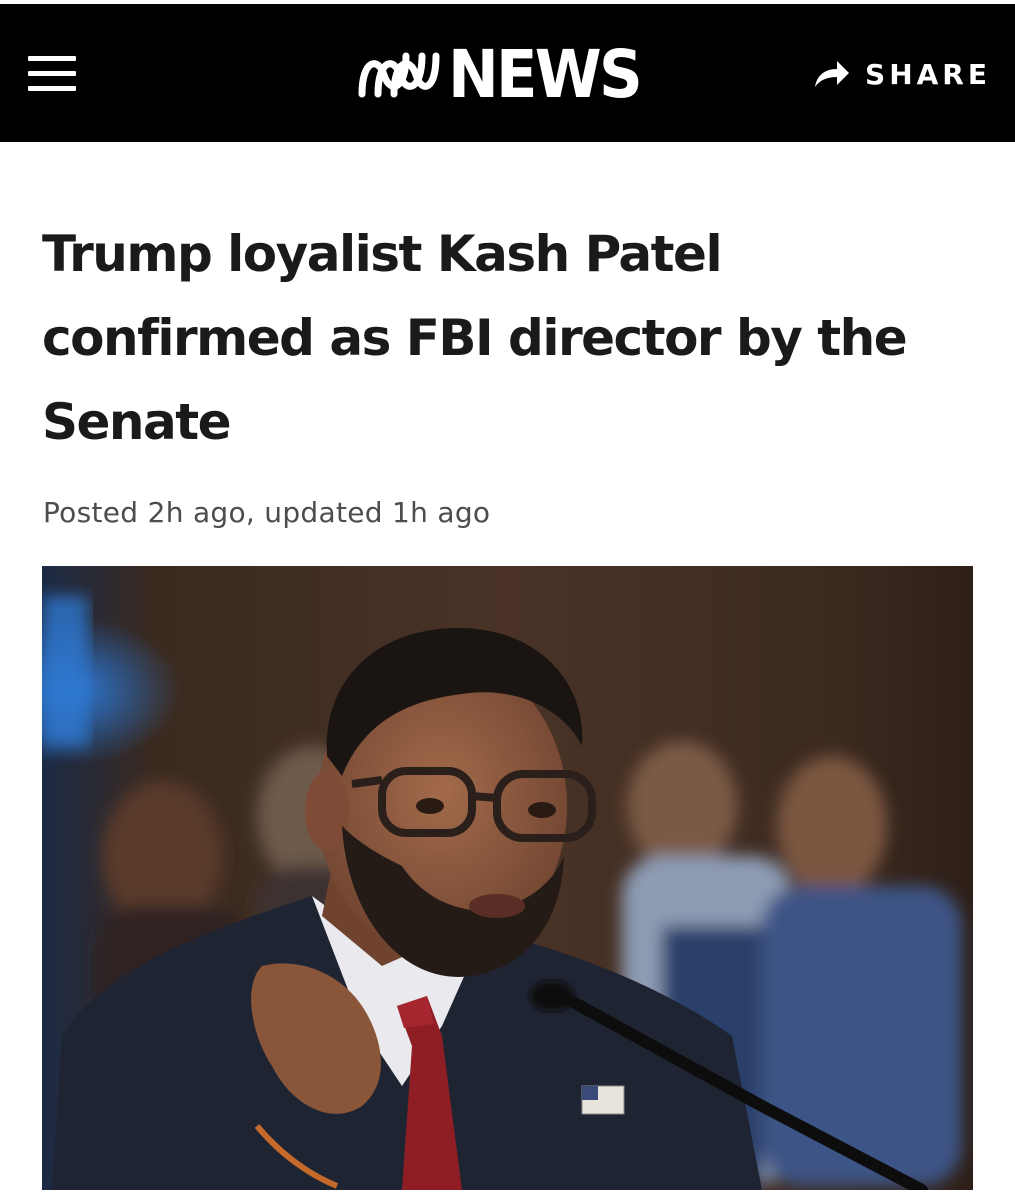 The image size is (1015, 1200). Describe the element at coordinates (545, 74) in the screenshot. I see `logo-wordmark: NEWS` at that location.